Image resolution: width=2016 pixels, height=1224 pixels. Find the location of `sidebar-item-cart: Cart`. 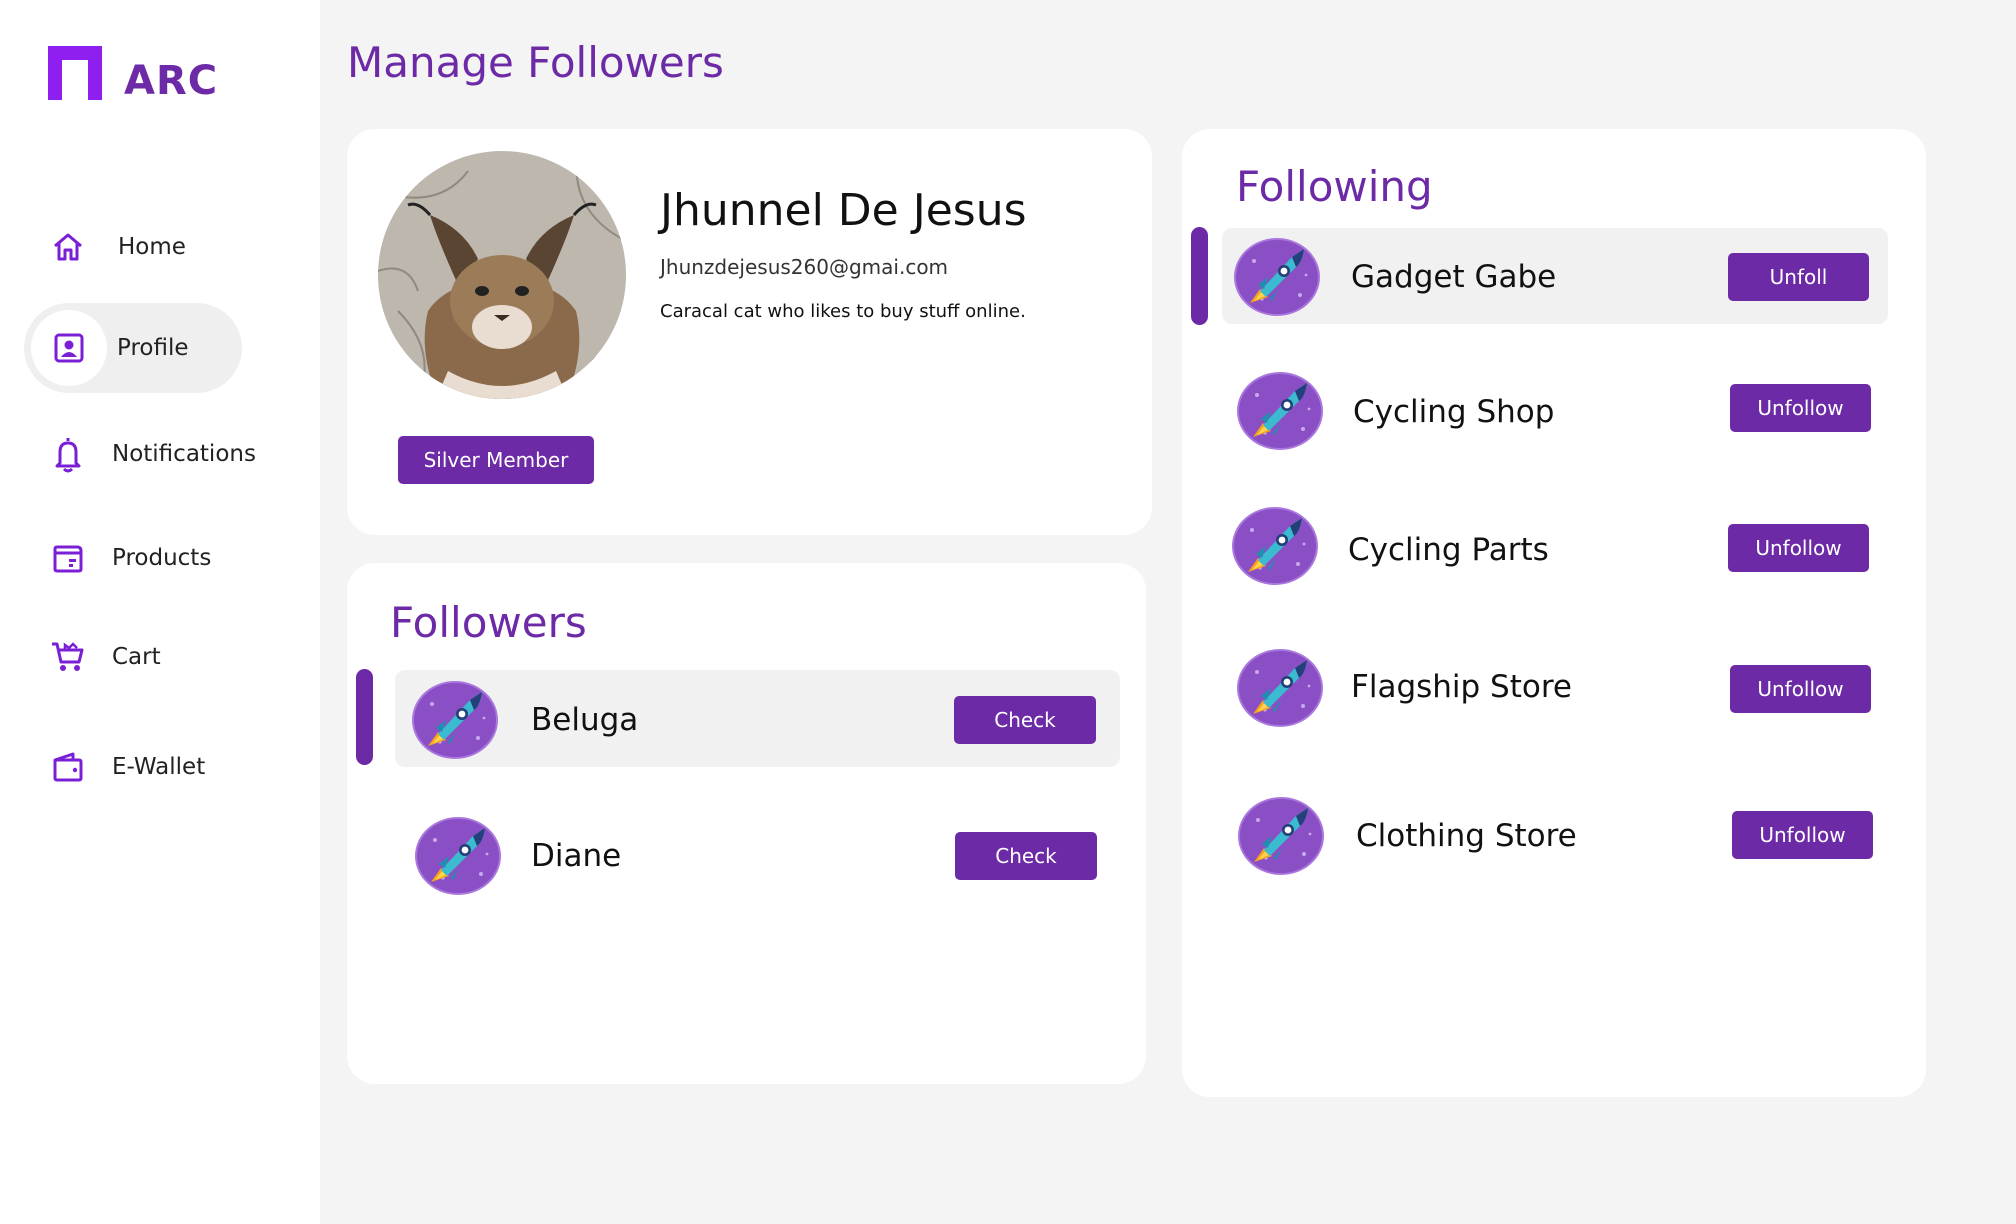

sidebar-item-cart: Cart is located at coordinates (92, 657).